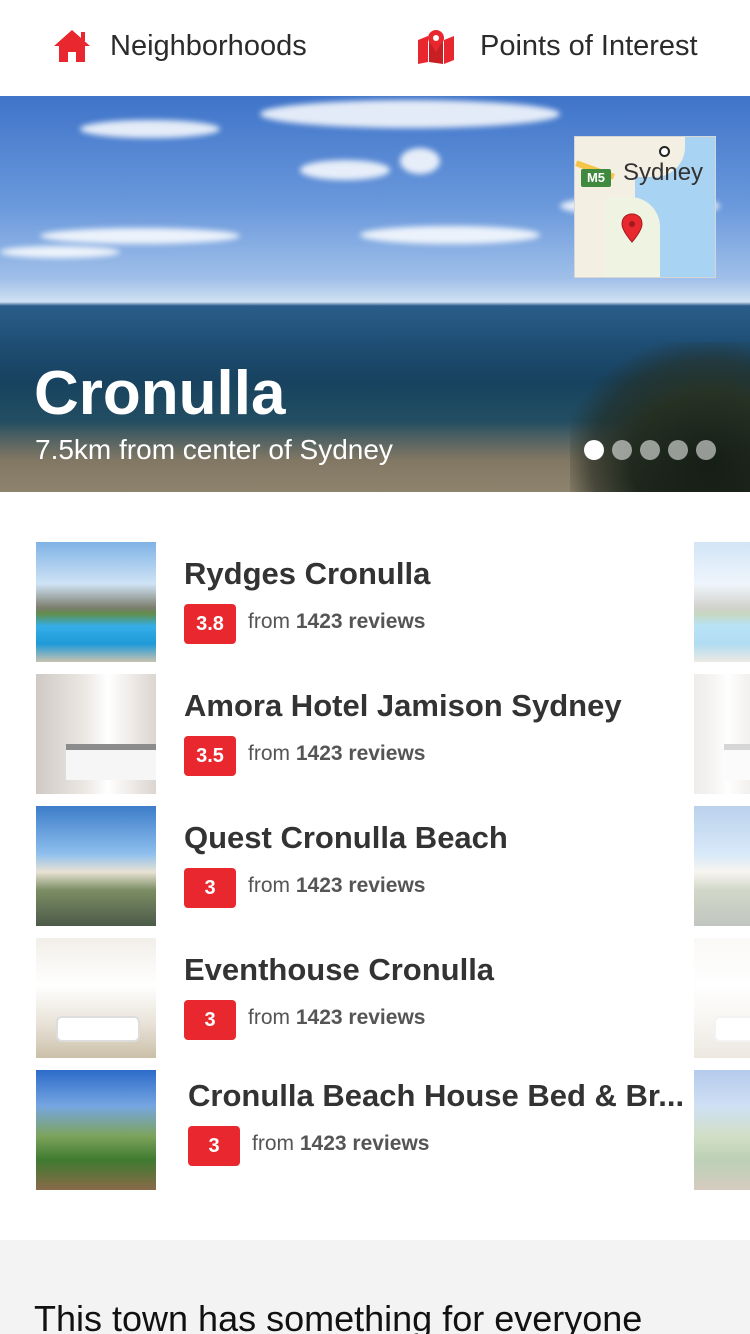 The height and width of the screenshot is (1334, 750). I want to click on hotel-row: Rydges Cronulla 3.8 from 1423 reviews, so click(375, 602).